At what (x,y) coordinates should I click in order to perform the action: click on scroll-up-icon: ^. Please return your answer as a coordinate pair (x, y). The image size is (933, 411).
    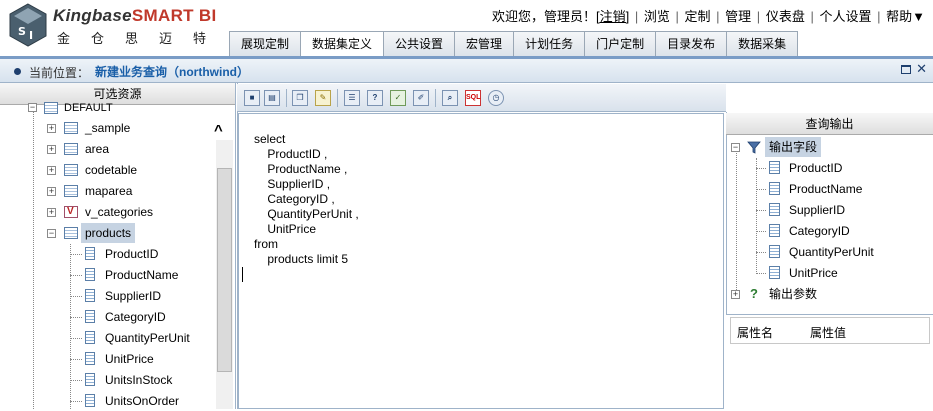
    Looking at the image, I should click on (218, 130).